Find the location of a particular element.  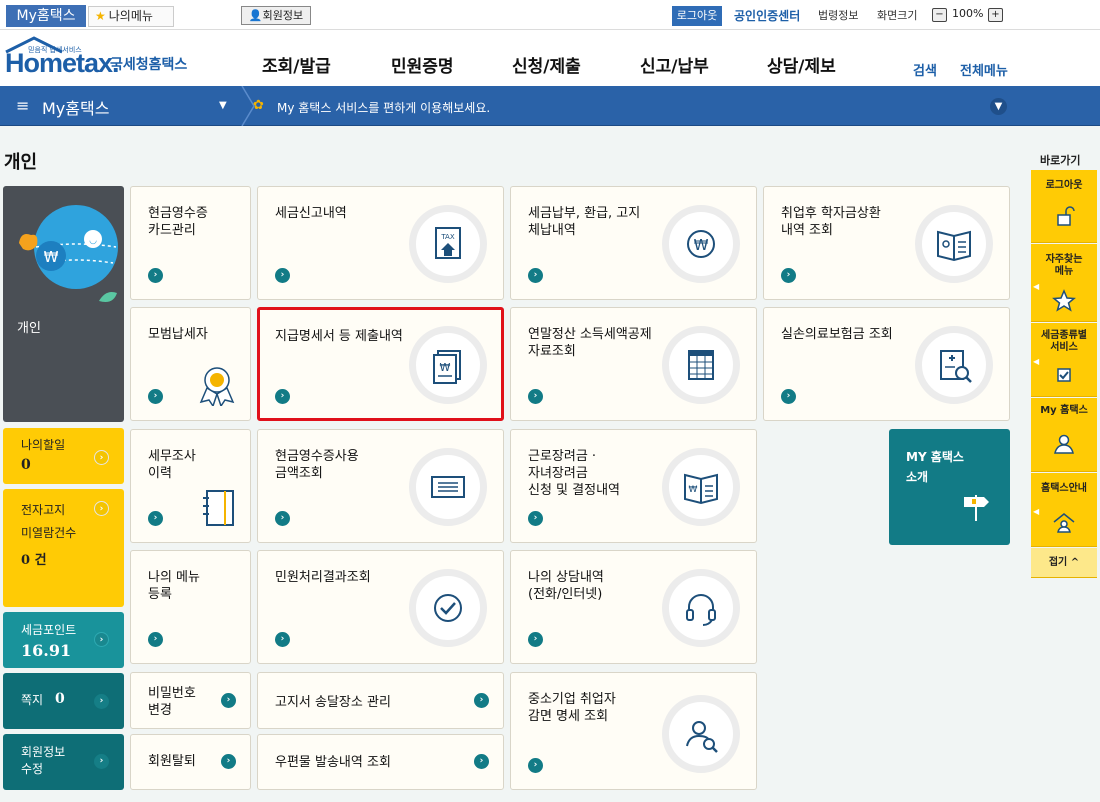

todo-card: 나의할일 0 › is located at coordinates (63, 456).